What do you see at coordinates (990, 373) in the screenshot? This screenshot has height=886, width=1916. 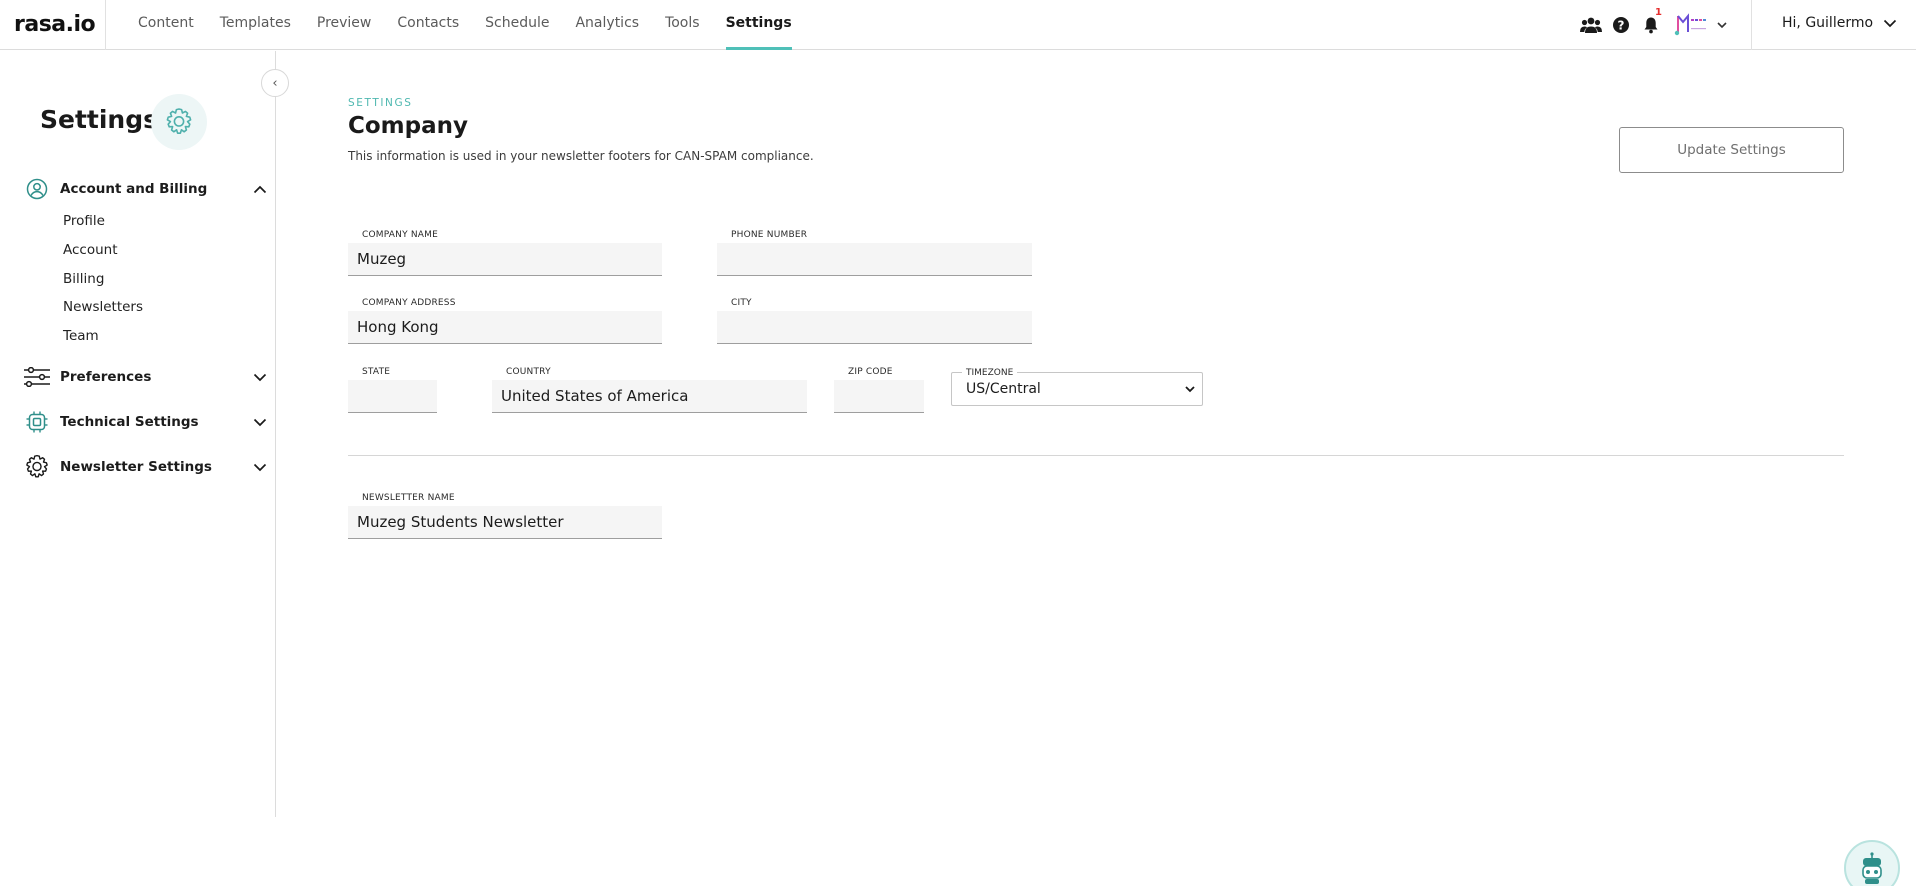 I see `field-label: TIMEZONE` at bounding box center [990, 373].